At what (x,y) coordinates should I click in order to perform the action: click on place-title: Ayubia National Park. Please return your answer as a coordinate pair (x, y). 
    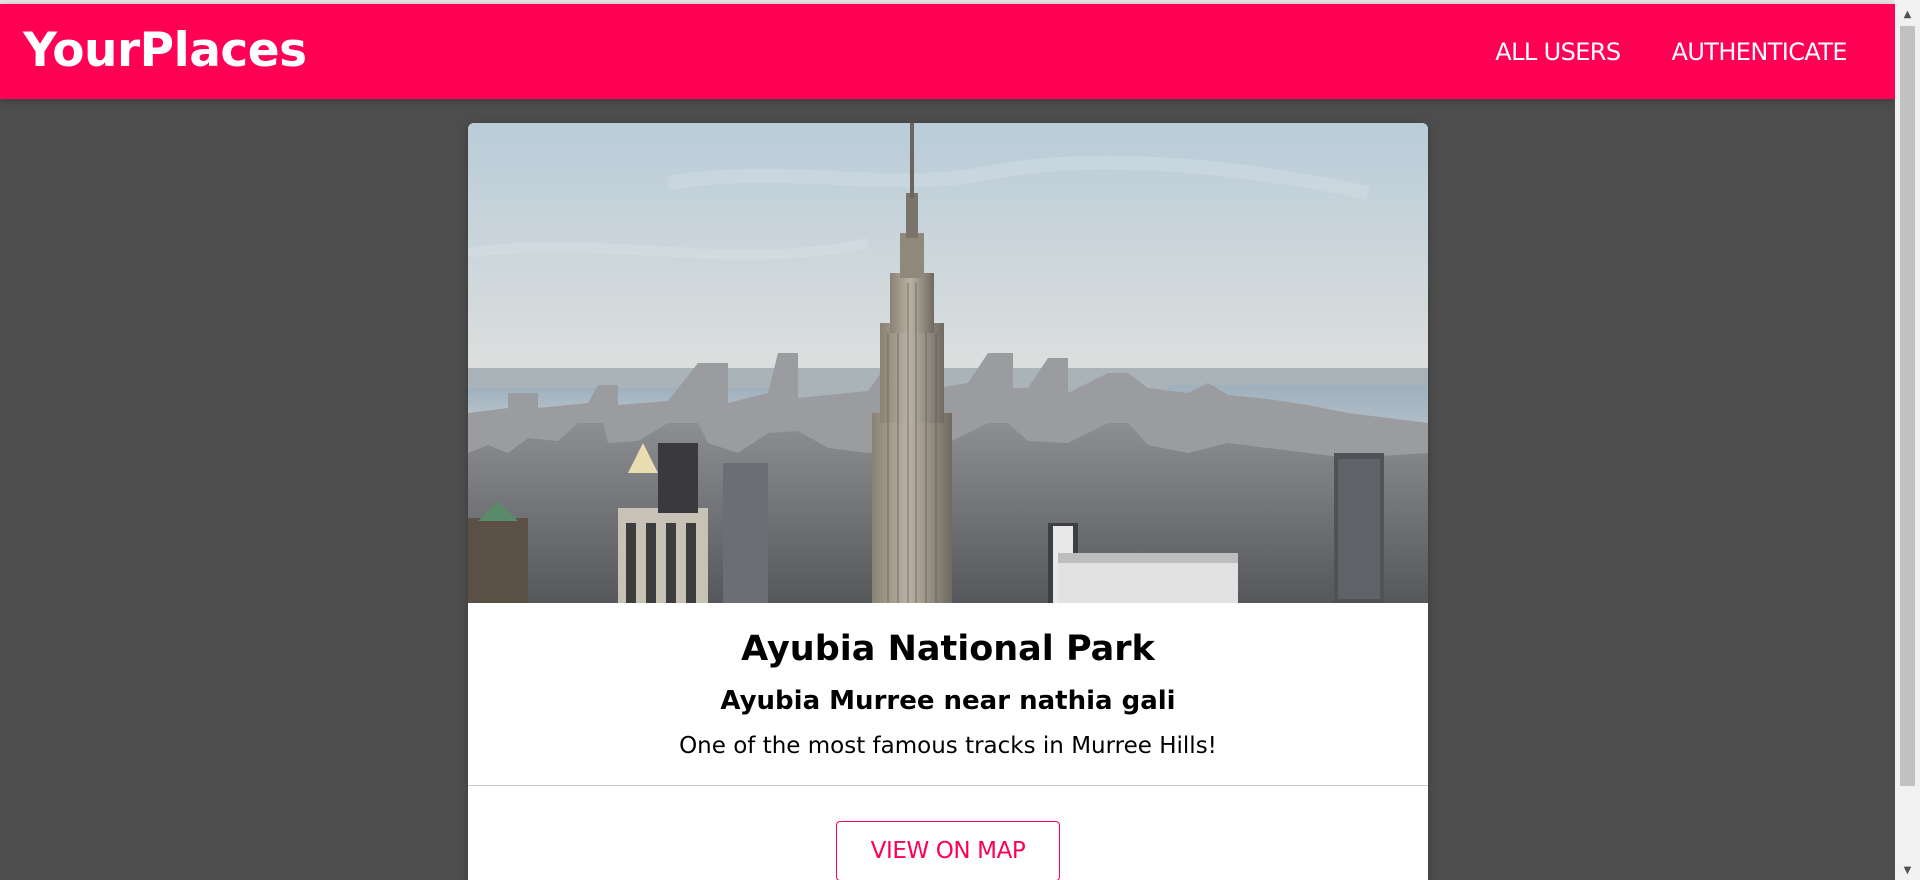
    Looking at the image, I should click on (948, 649).